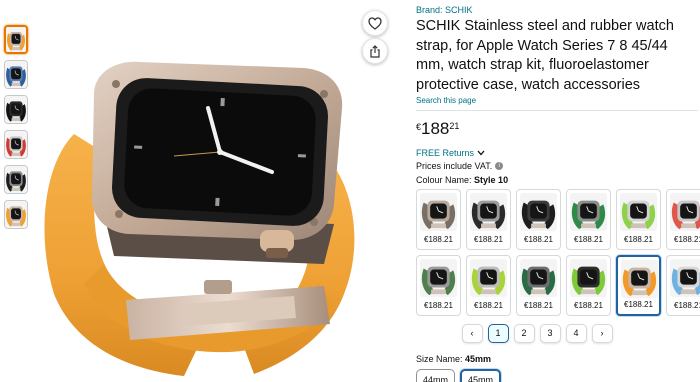  I want to click on size-name-label: Size Name: 45mm, so click(557, 359).